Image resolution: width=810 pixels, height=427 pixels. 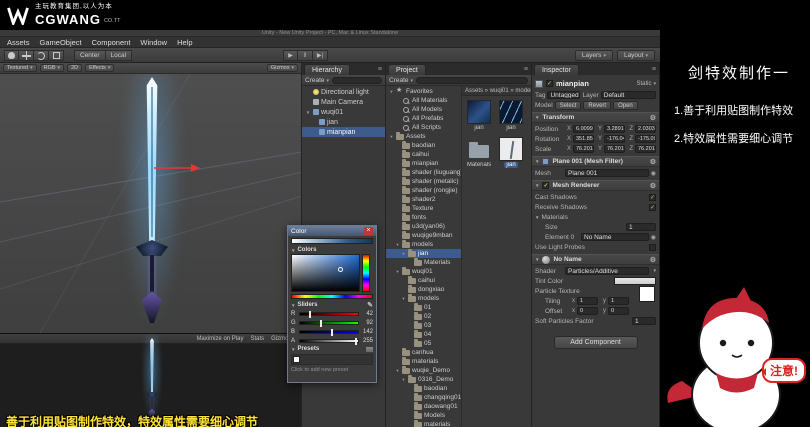 What do you see at coordinates (369, 349) in the screenshot?
I see `preset-grid-icon` at bounding box center [369, 349].